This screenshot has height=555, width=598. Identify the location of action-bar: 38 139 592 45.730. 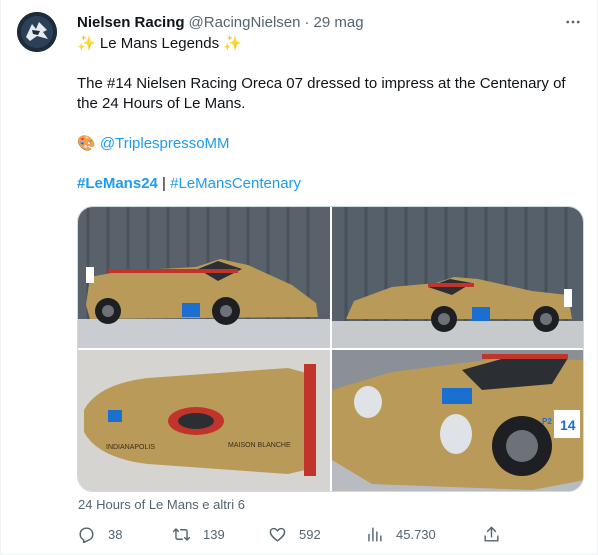
(292, 534).